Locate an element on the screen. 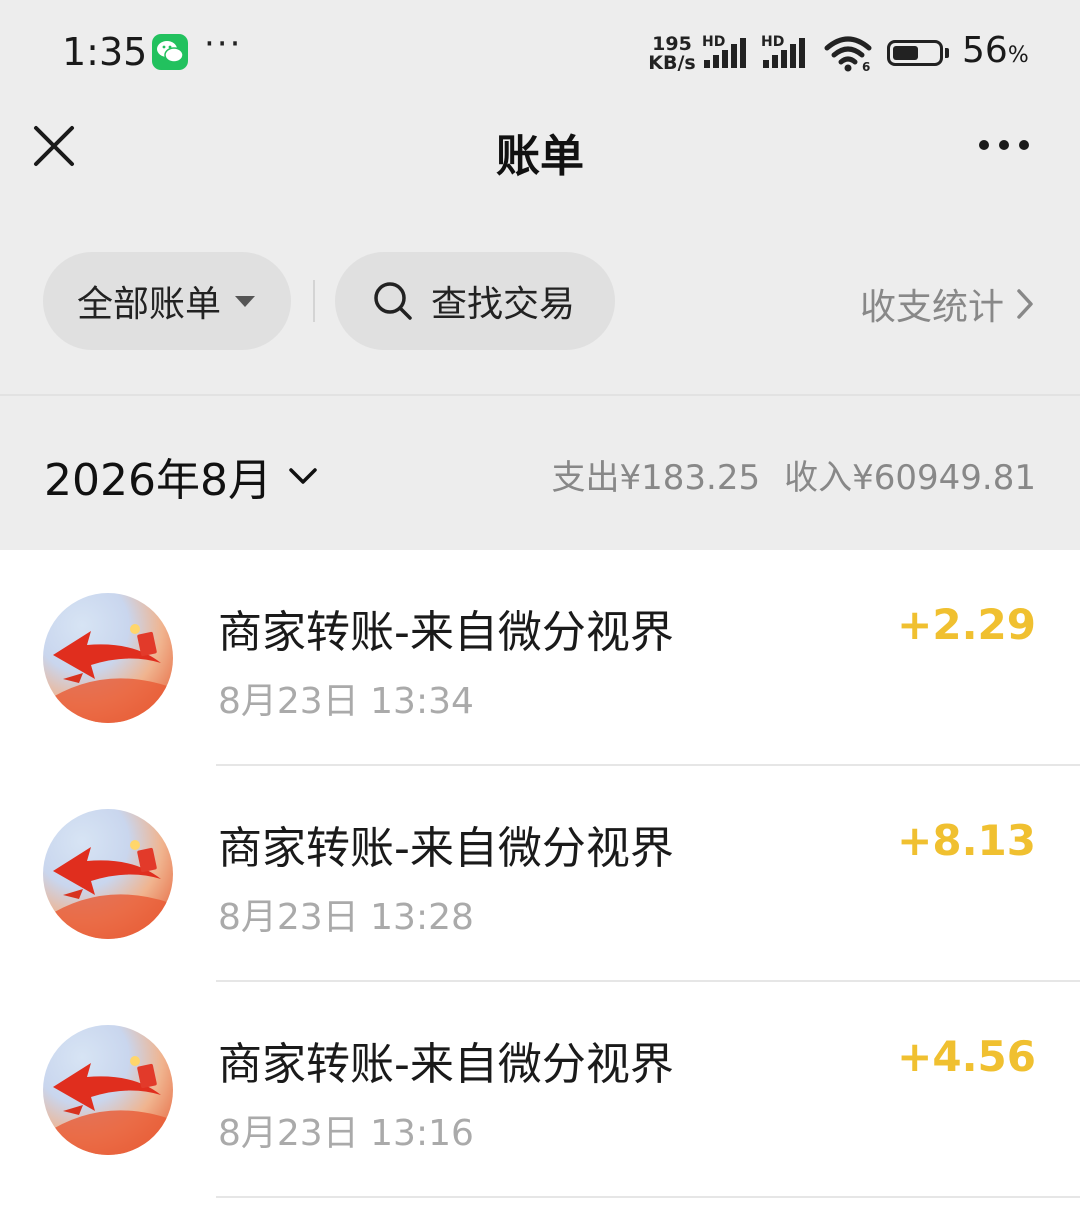  filter-row: 全部账单 查找交易 收支统计 is located at coordinates (540, 302).